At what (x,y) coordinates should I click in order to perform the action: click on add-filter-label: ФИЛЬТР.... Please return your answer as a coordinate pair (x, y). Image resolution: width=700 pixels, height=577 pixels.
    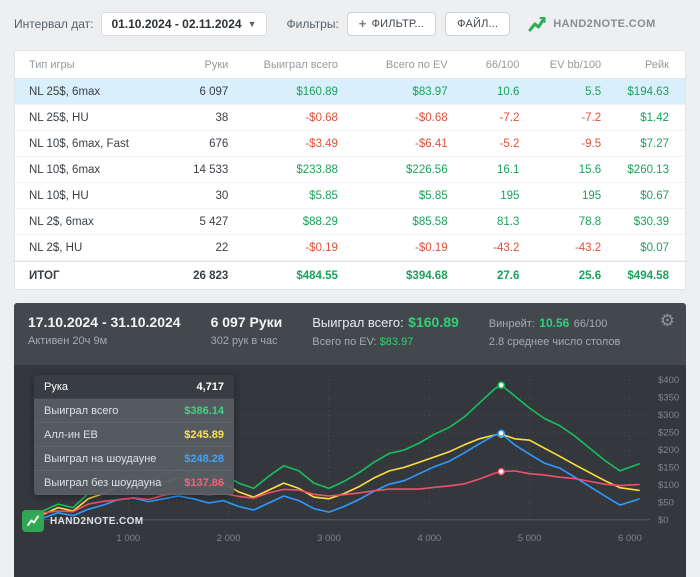
    Looking at the image, I should click on (398, 24).